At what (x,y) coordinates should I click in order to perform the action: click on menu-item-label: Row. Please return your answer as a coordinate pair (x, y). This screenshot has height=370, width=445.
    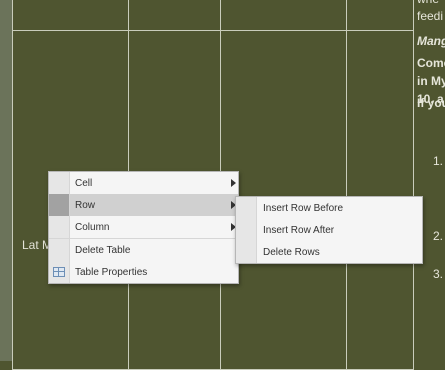
    Looking at the image, I should click on (85, 205).